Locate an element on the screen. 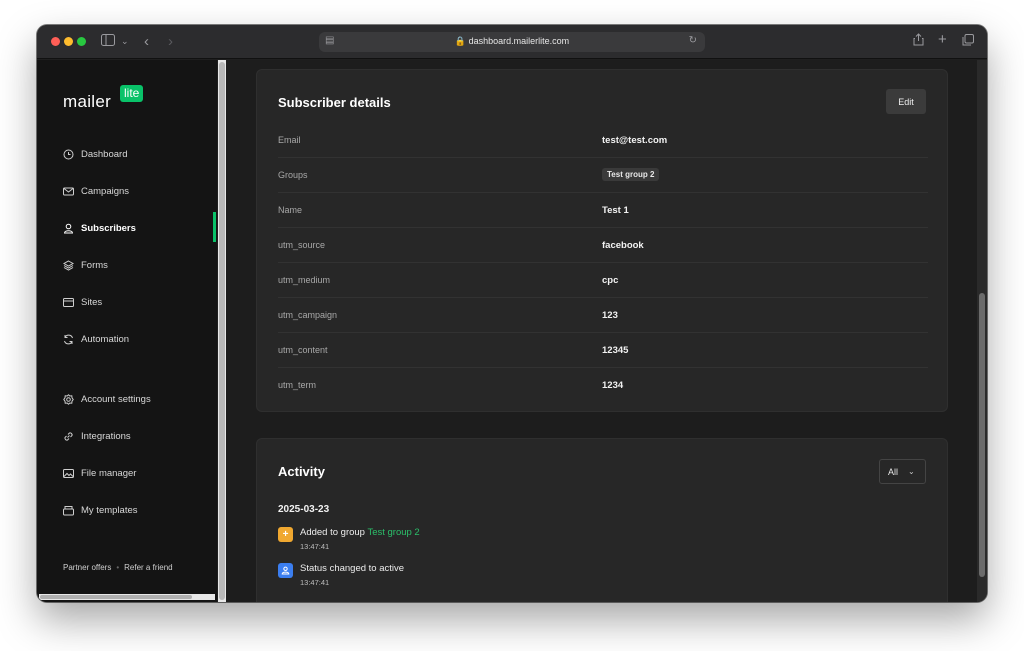 This screenshot has height=651, width=1024. close-window-button is located at coordinates (55, 41).